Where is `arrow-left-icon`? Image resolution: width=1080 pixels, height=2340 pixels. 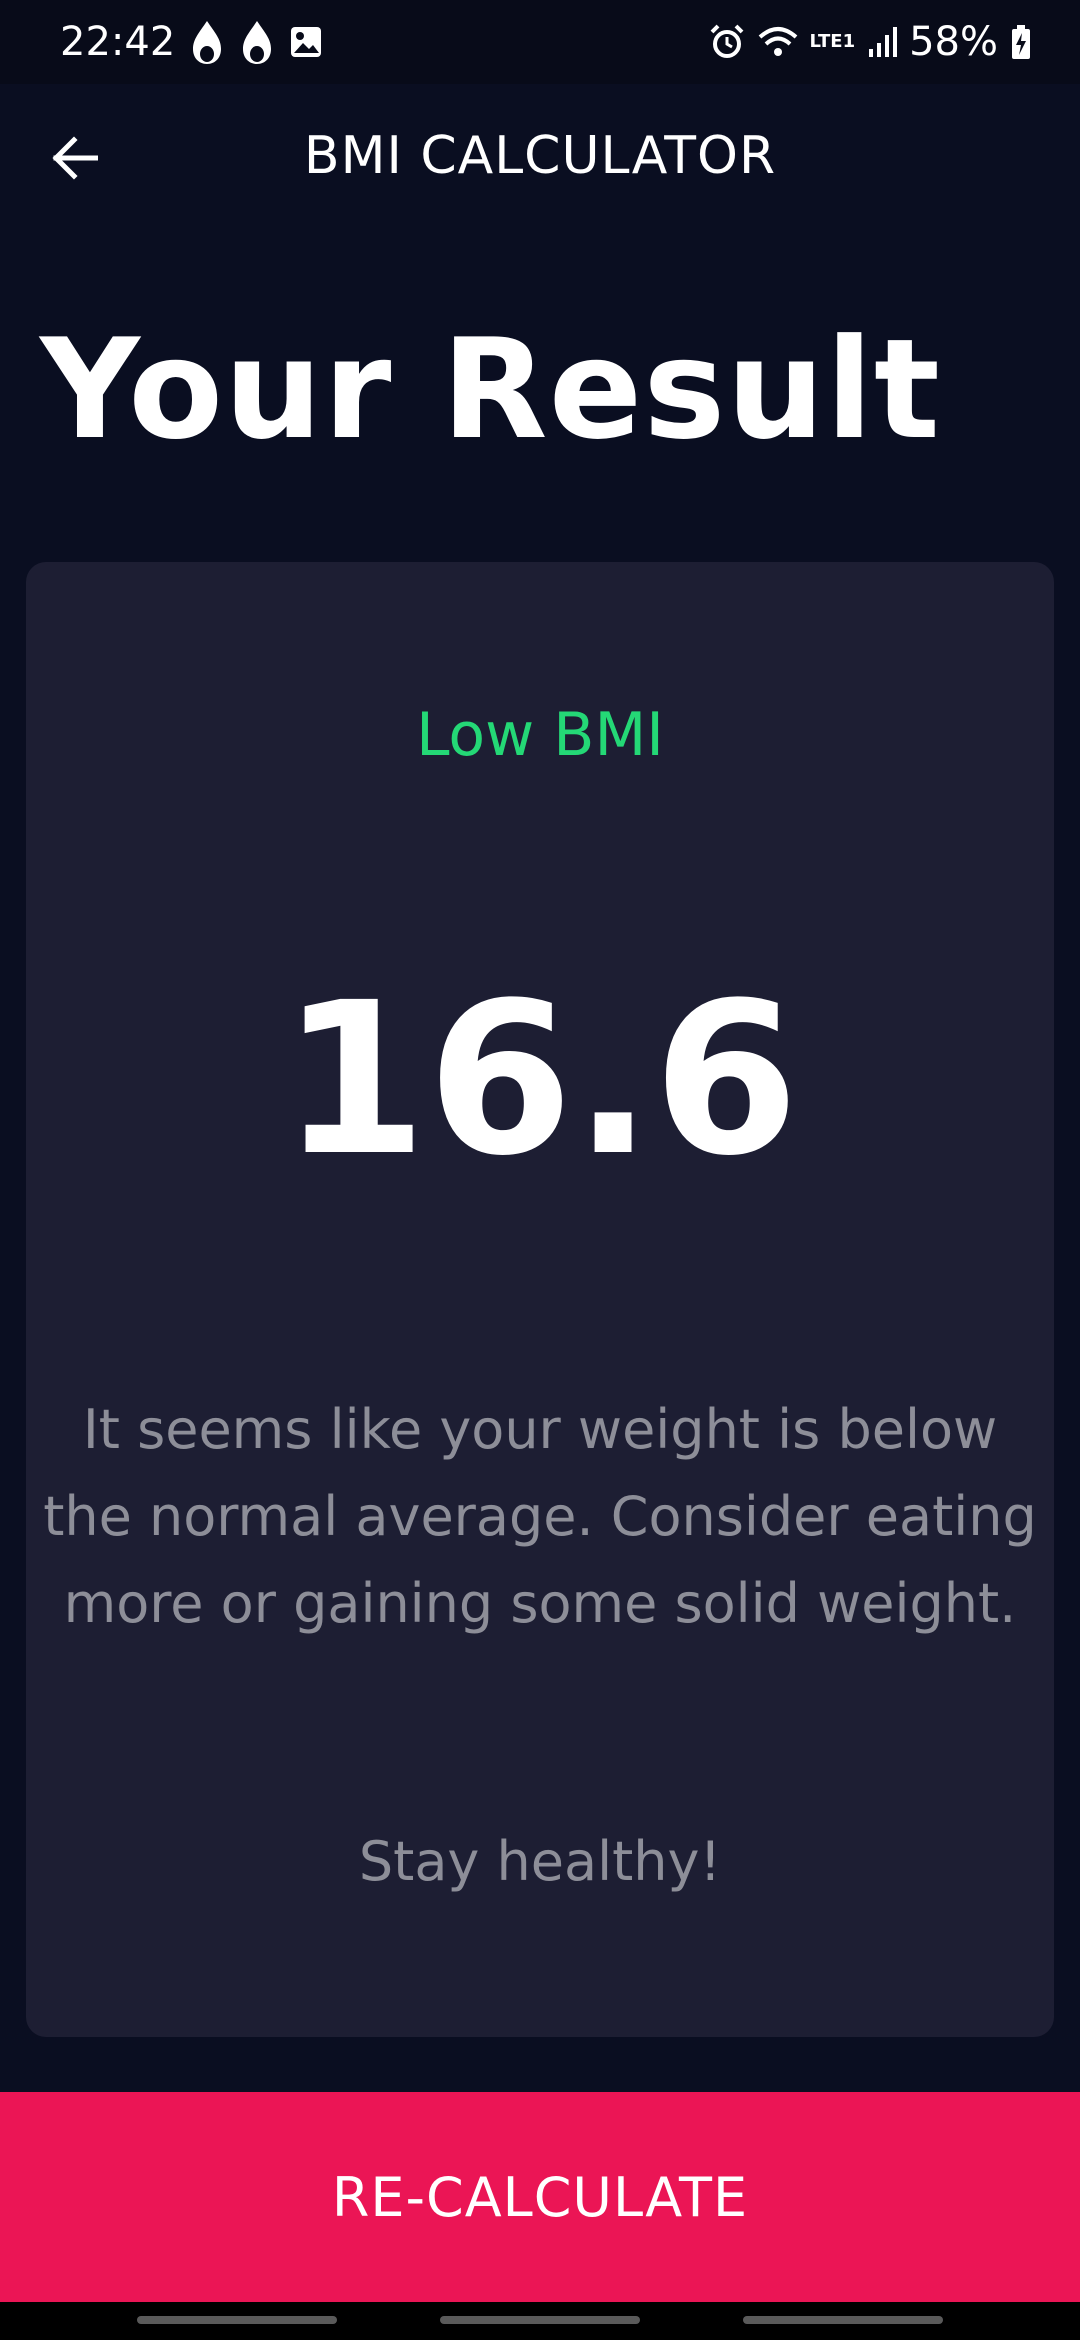 arrow-left-icon is located at coordinates (74, 158).